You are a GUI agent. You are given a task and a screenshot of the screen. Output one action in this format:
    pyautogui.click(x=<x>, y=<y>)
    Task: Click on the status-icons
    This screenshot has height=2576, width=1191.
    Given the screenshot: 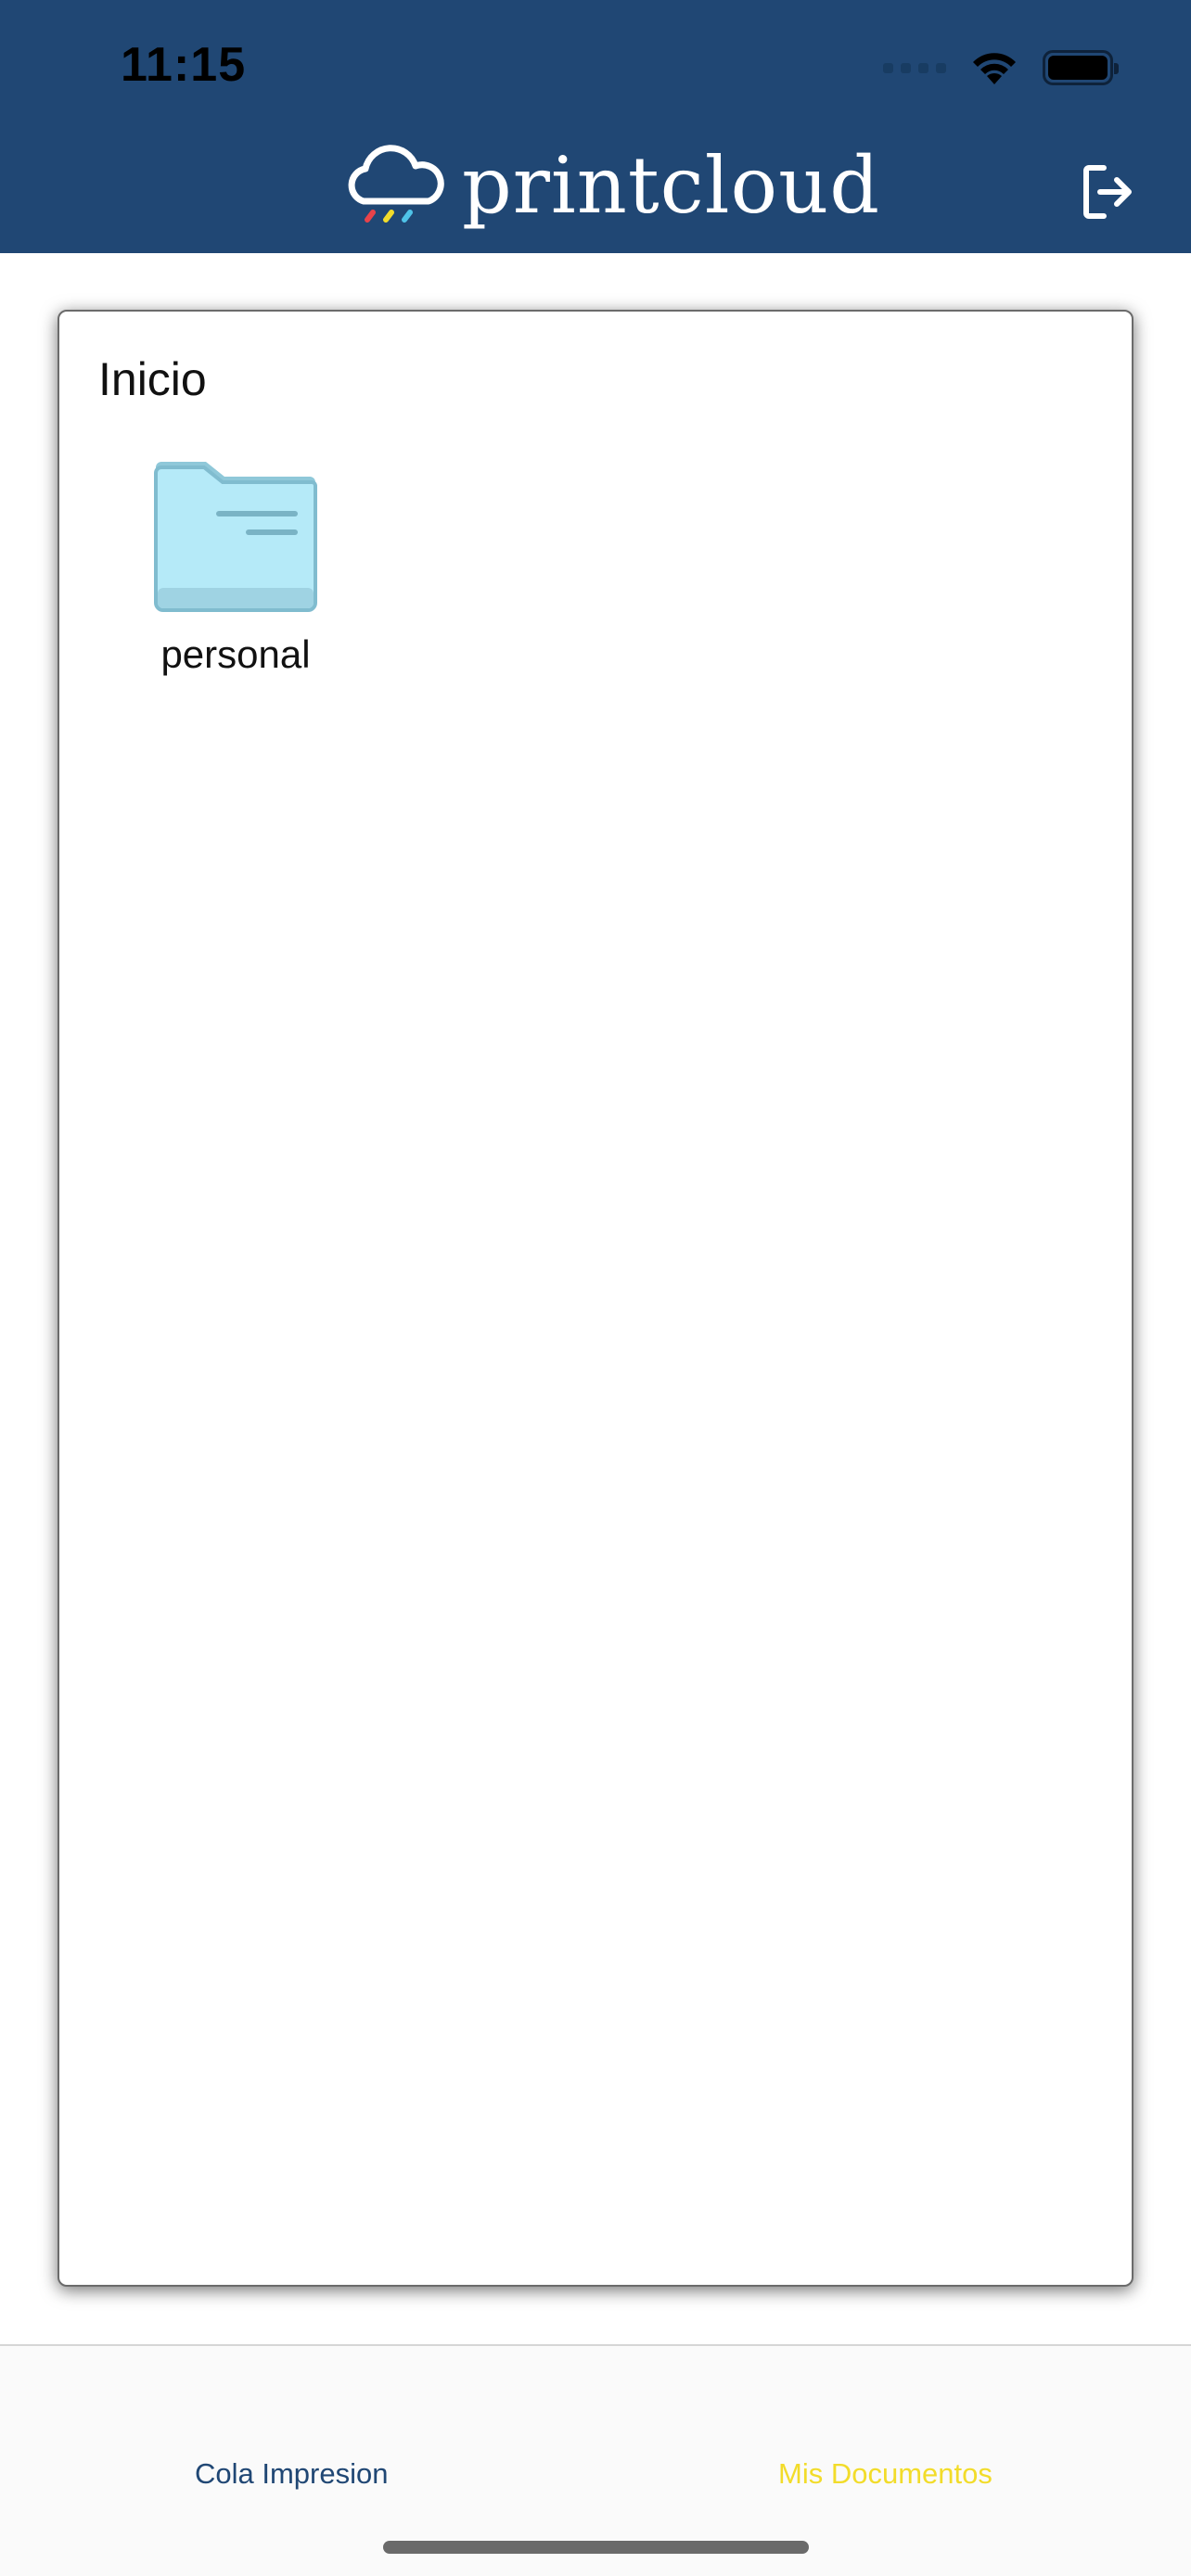 What is the action you would take?
    pyautogui.click(x=1001, y=68)
    